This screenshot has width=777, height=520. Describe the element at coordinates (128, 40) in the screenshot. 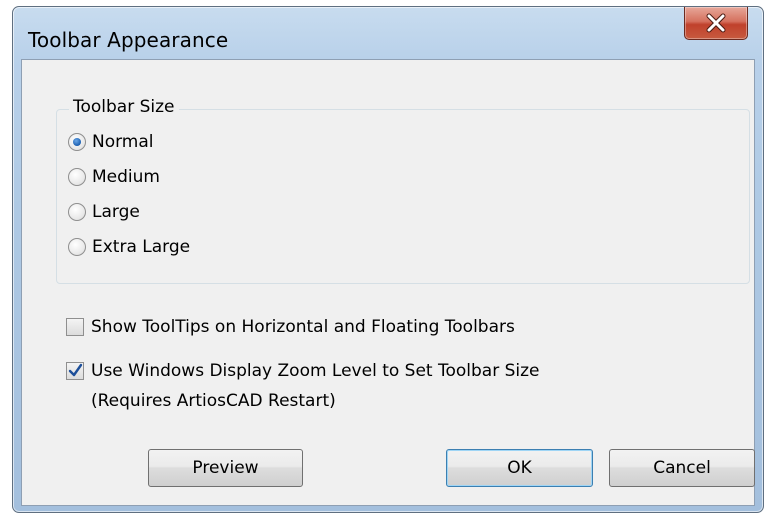

I see `dialog-title: Toolbar Appearance` at that location.